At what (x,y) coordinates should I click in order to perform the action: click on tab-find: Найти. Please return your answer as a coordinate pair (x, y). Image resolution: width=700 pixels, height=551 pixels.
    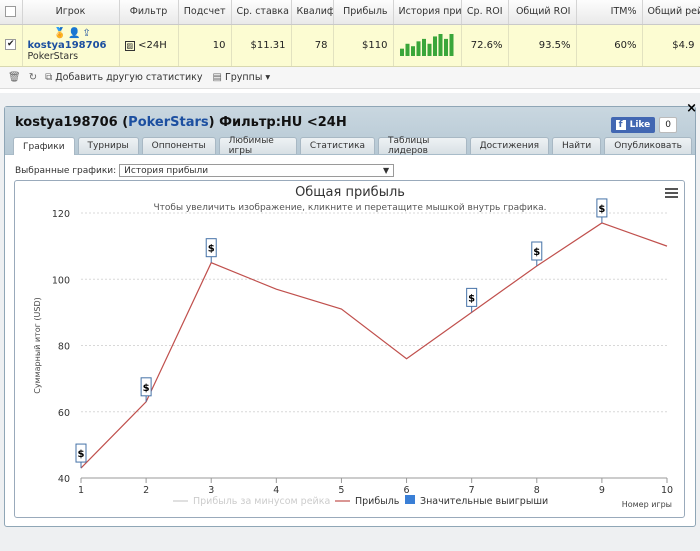
    Looking at the image, I should click on (577, 145).